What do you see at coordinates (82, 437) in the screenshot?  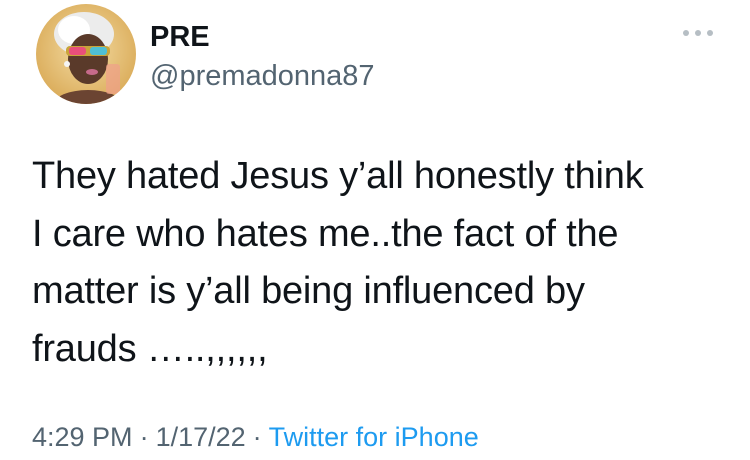 I see `tweet-time: 4:29 PM` at bounding box center [82, 437].